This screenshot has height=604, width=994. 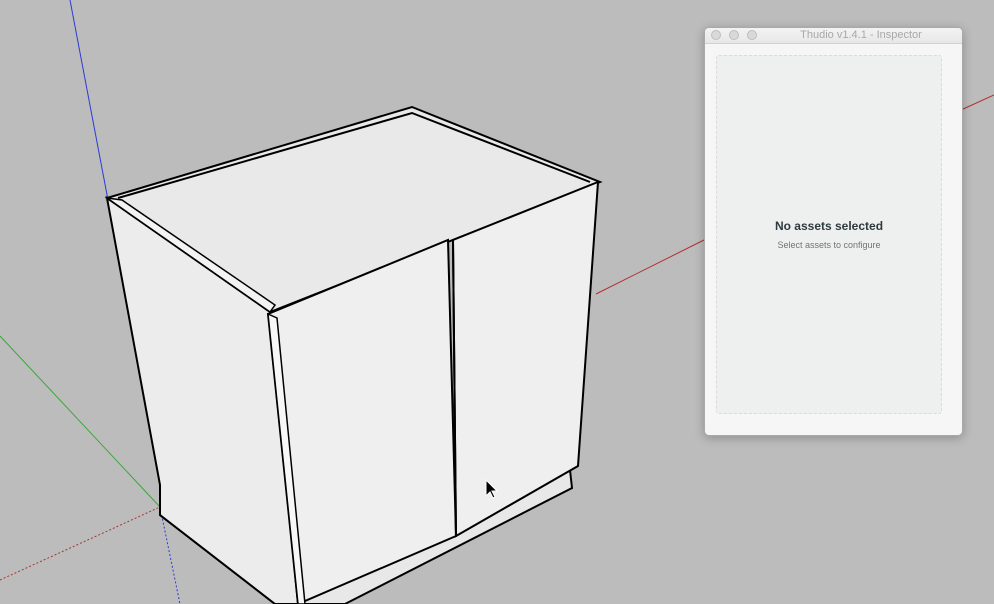 I want to click on red-axis-segment, so click(x=977, y=102).